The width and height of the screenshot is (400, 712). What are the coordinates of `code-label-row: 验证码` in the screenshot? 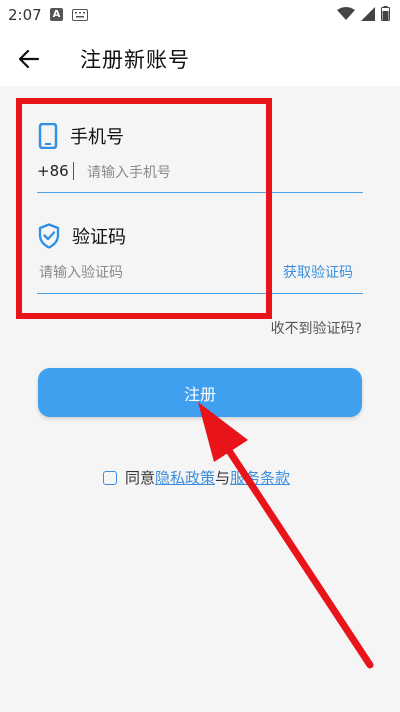 It's located at (82, 236).